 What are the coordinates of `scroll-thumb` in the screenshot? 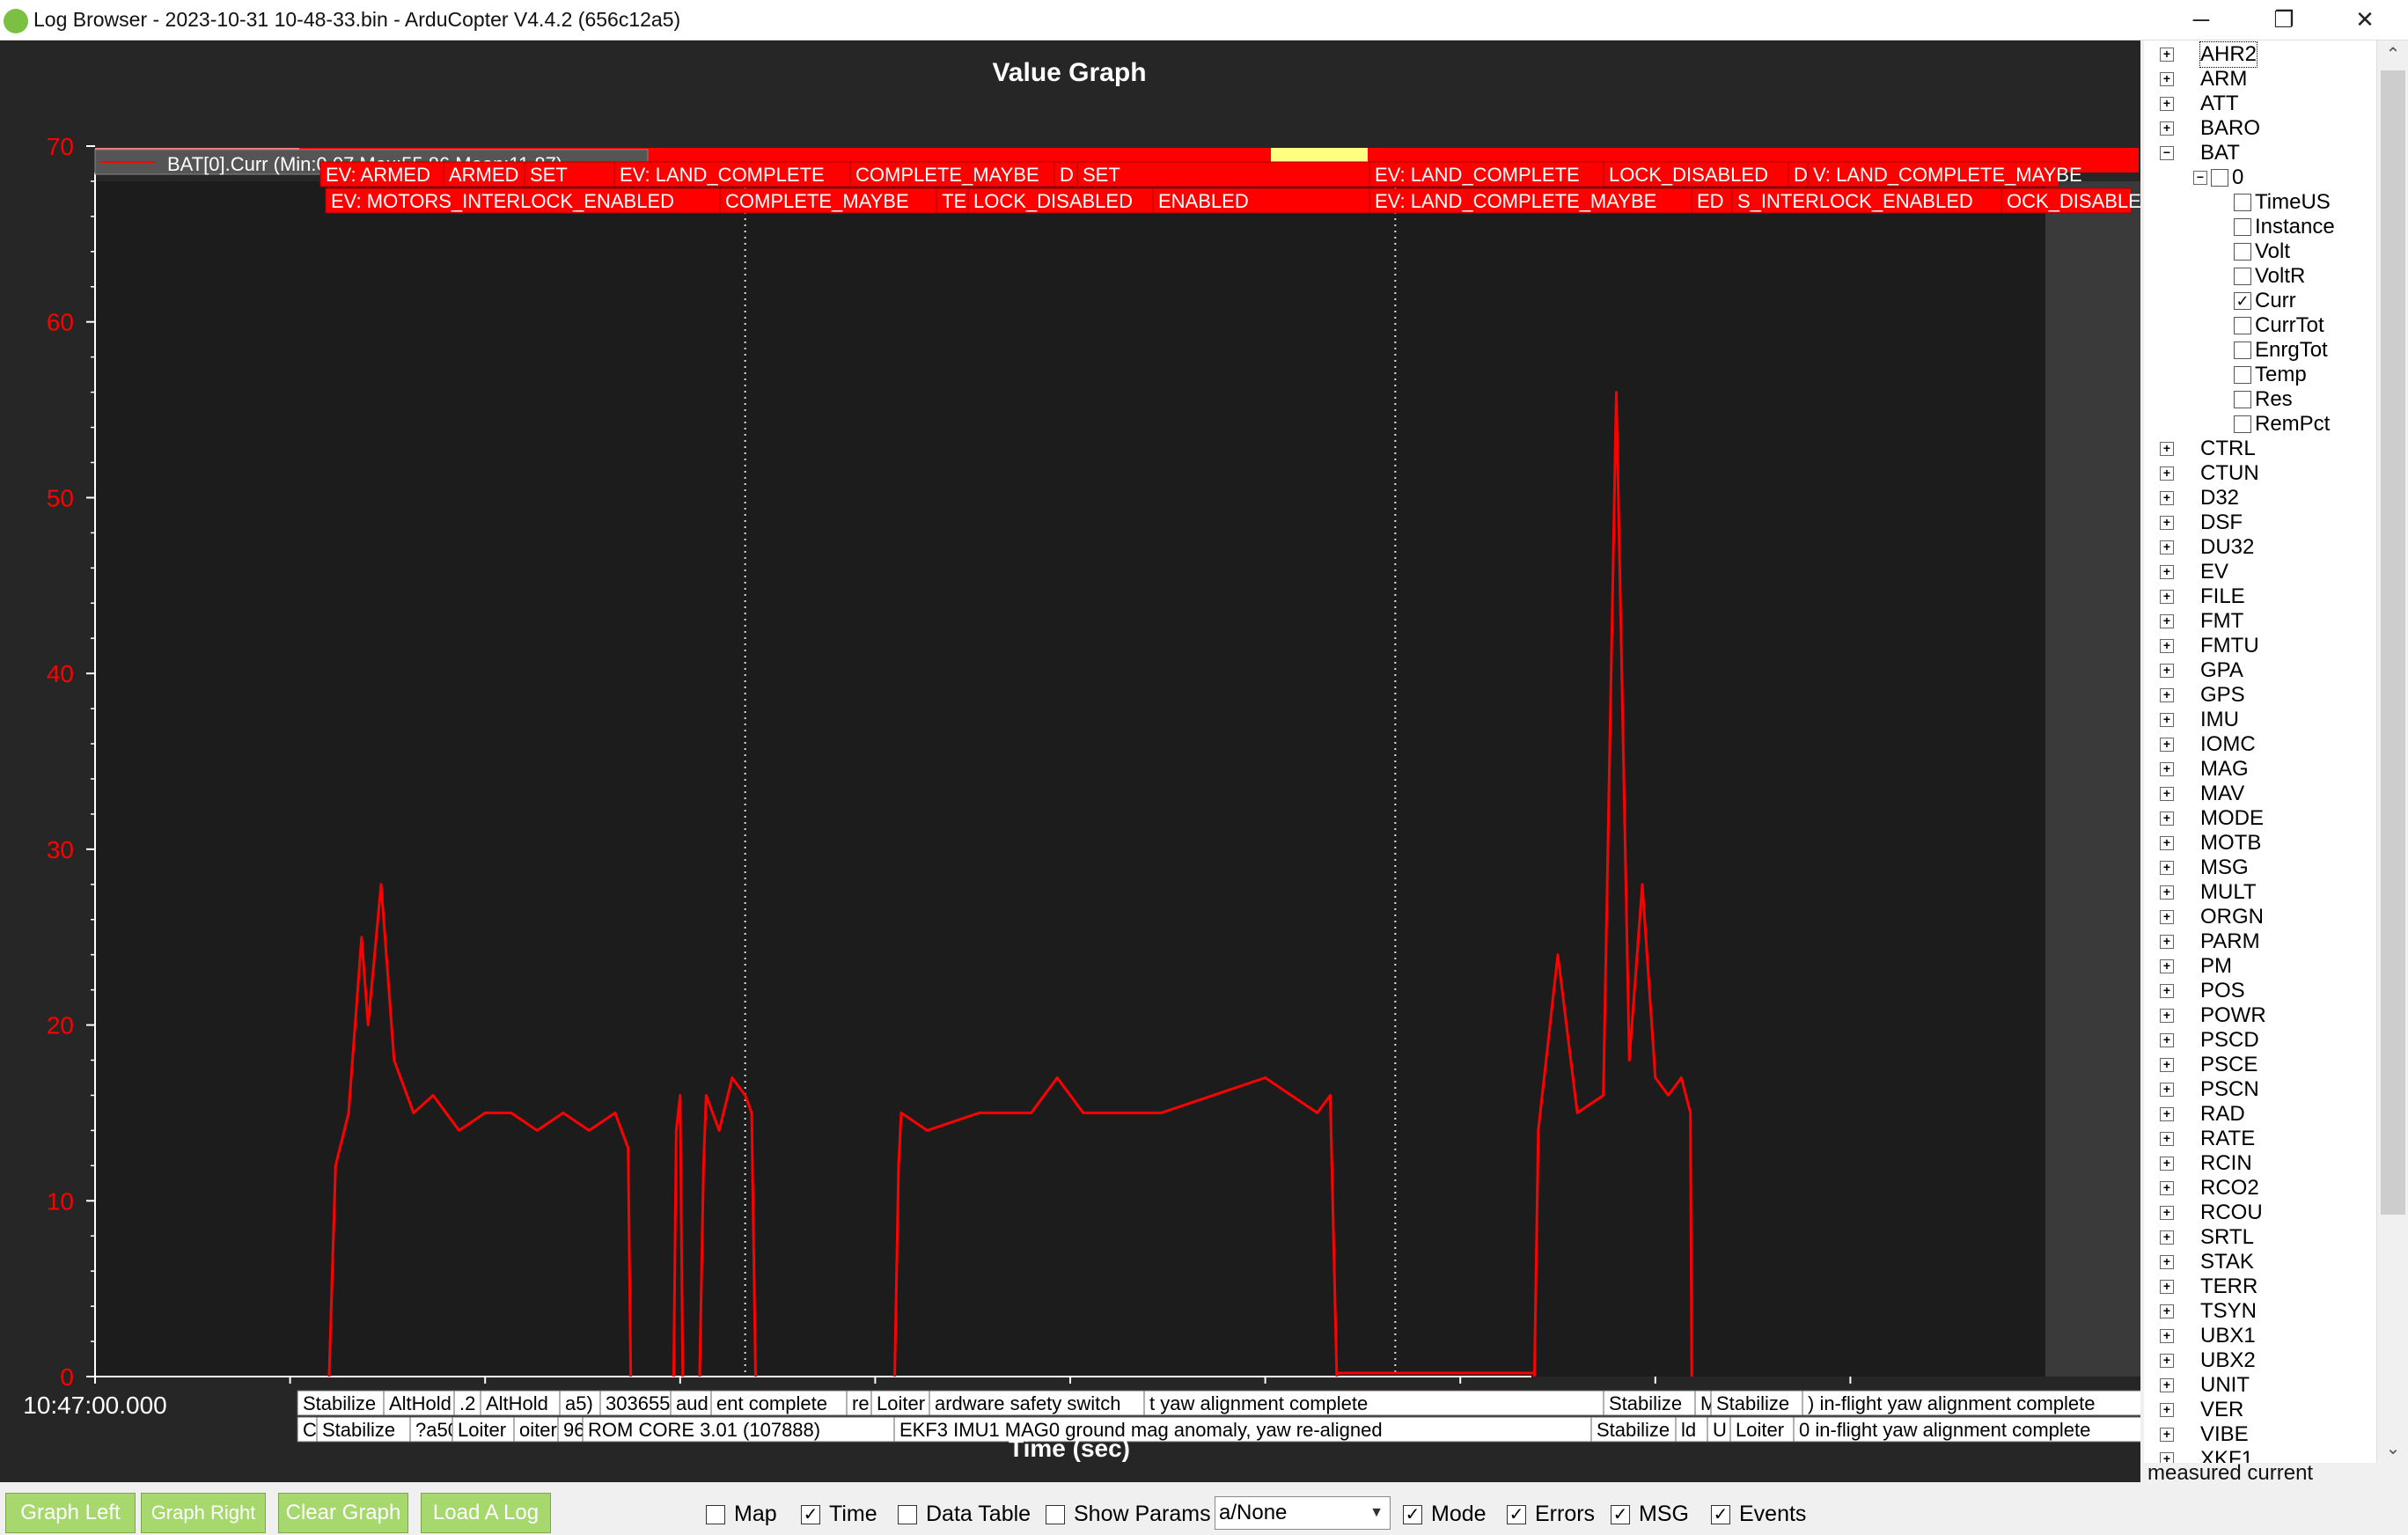 It's located at (2393, 642).